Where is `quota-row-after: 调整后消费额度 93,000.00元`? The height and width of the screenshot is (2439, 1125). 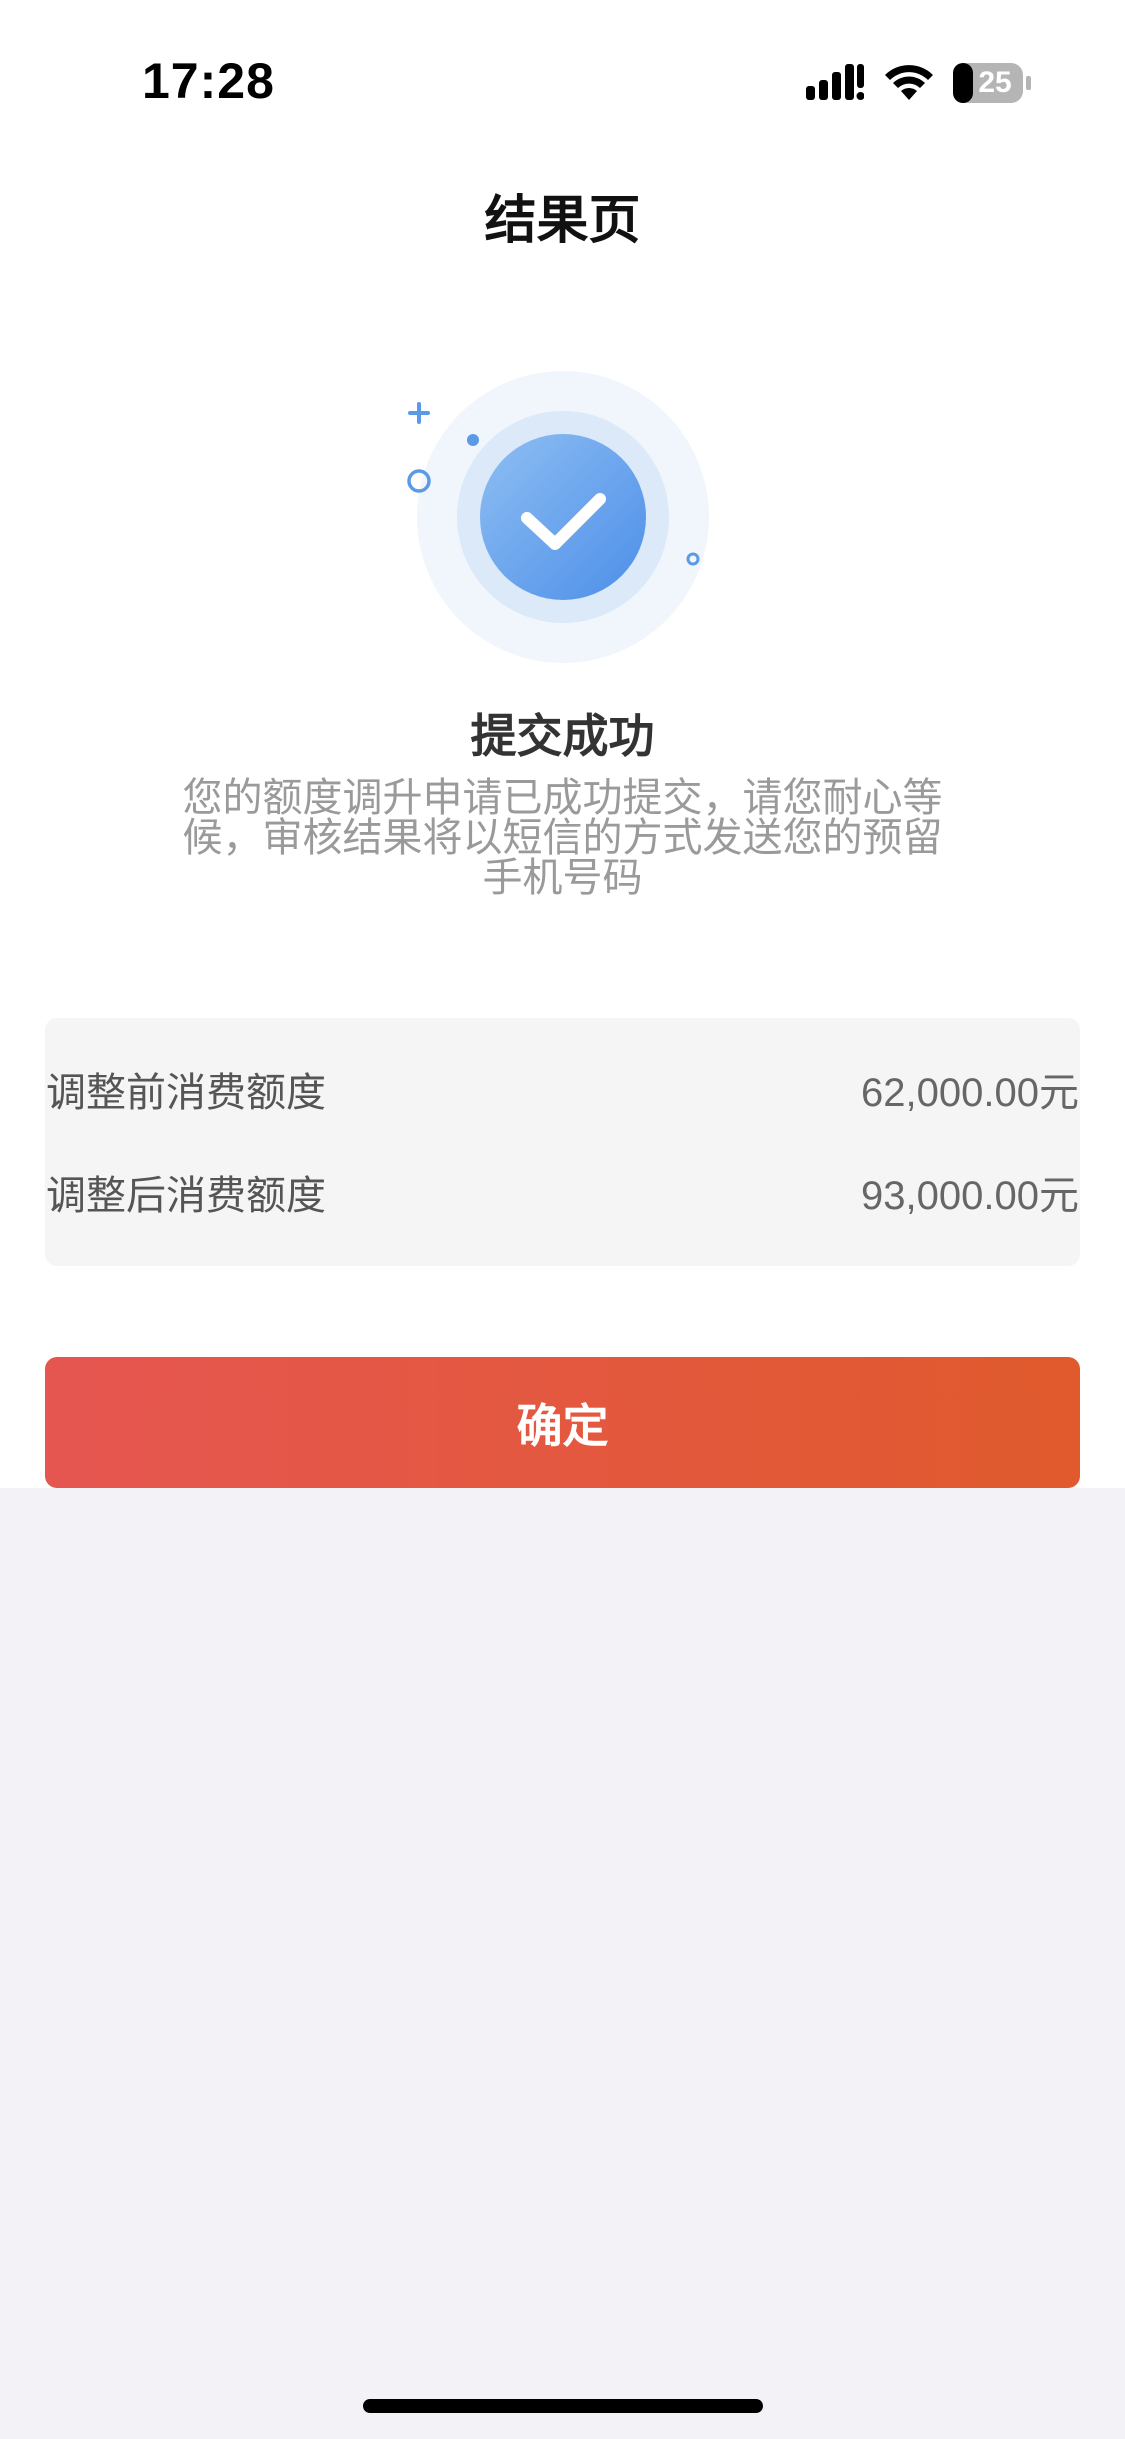 quota-row-after: 调整后消费额度 93,000.00元 is located at coordinates (562, 1193).